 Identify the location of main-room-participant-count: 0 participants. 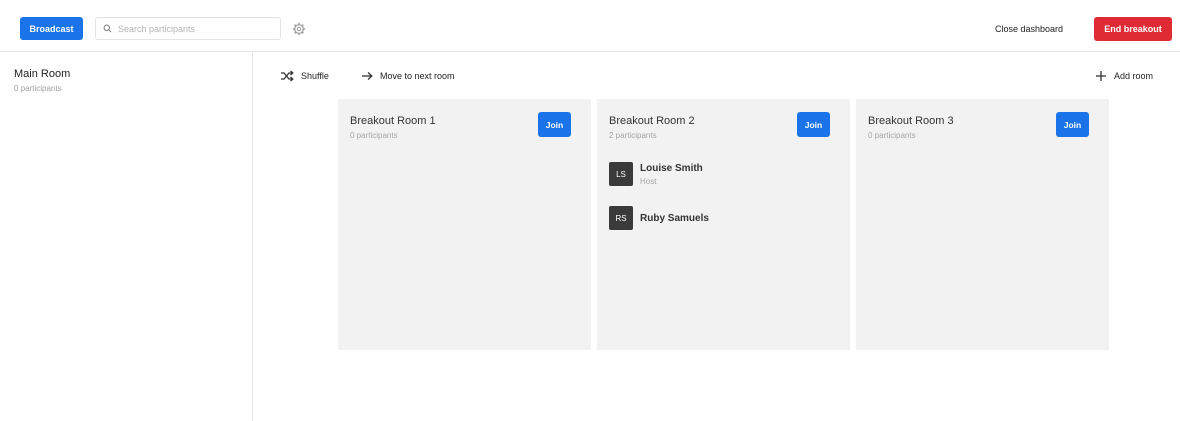
(38, 88).